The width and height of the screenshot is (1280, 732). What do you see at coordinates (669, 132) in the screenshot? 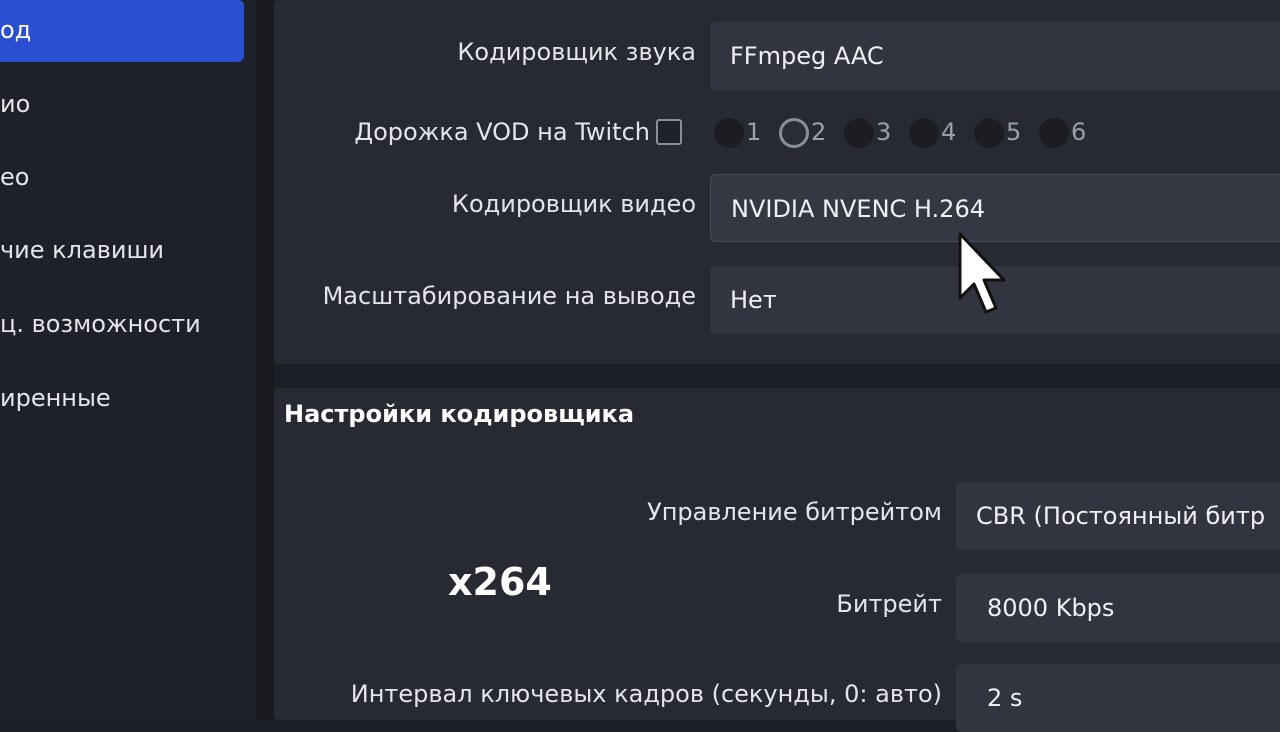
I see `vod-track-checkbox` at bounding box center [669, 132].